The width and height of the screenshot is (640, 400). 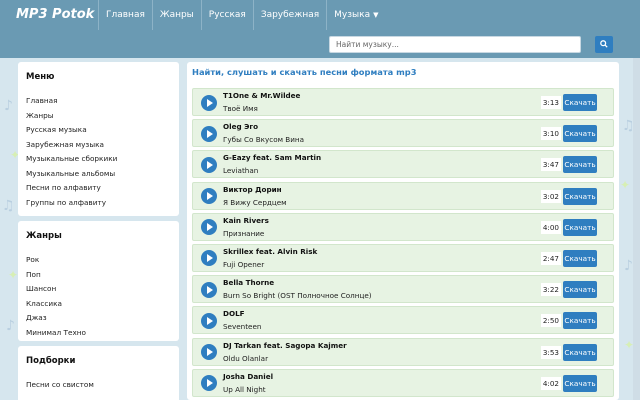 What do you see at coordinates (272, 157) in the screenshot?
I see `track-artist: G-Eazy feat. Sam Martin` at bounding box center [272, 157].